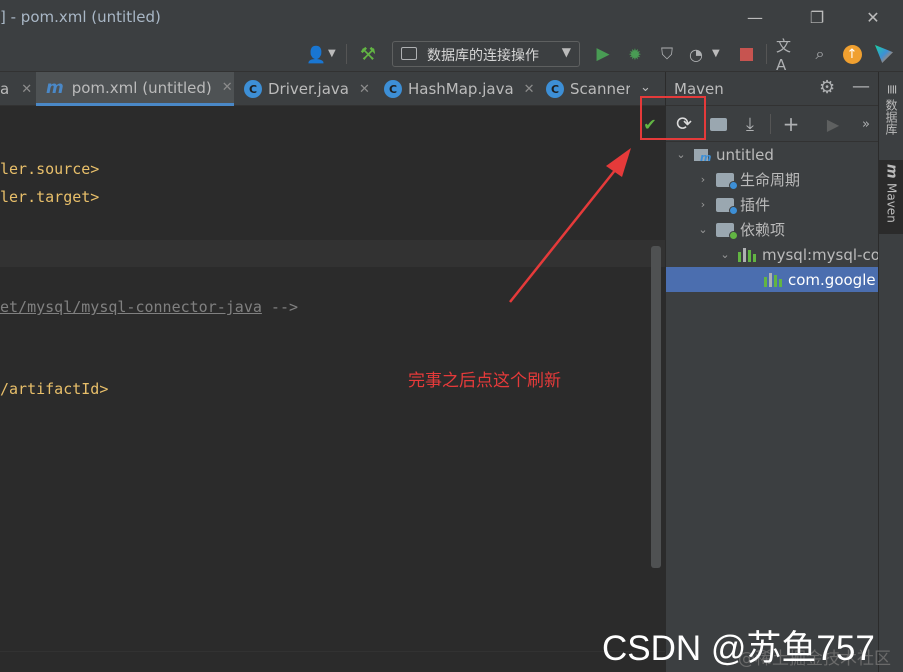 This screenshot has height=672, width=903. What do you see at coordinates (570, 225) in the screenshot?
I see `annotation-arrow` at bounding box center [570, 225].